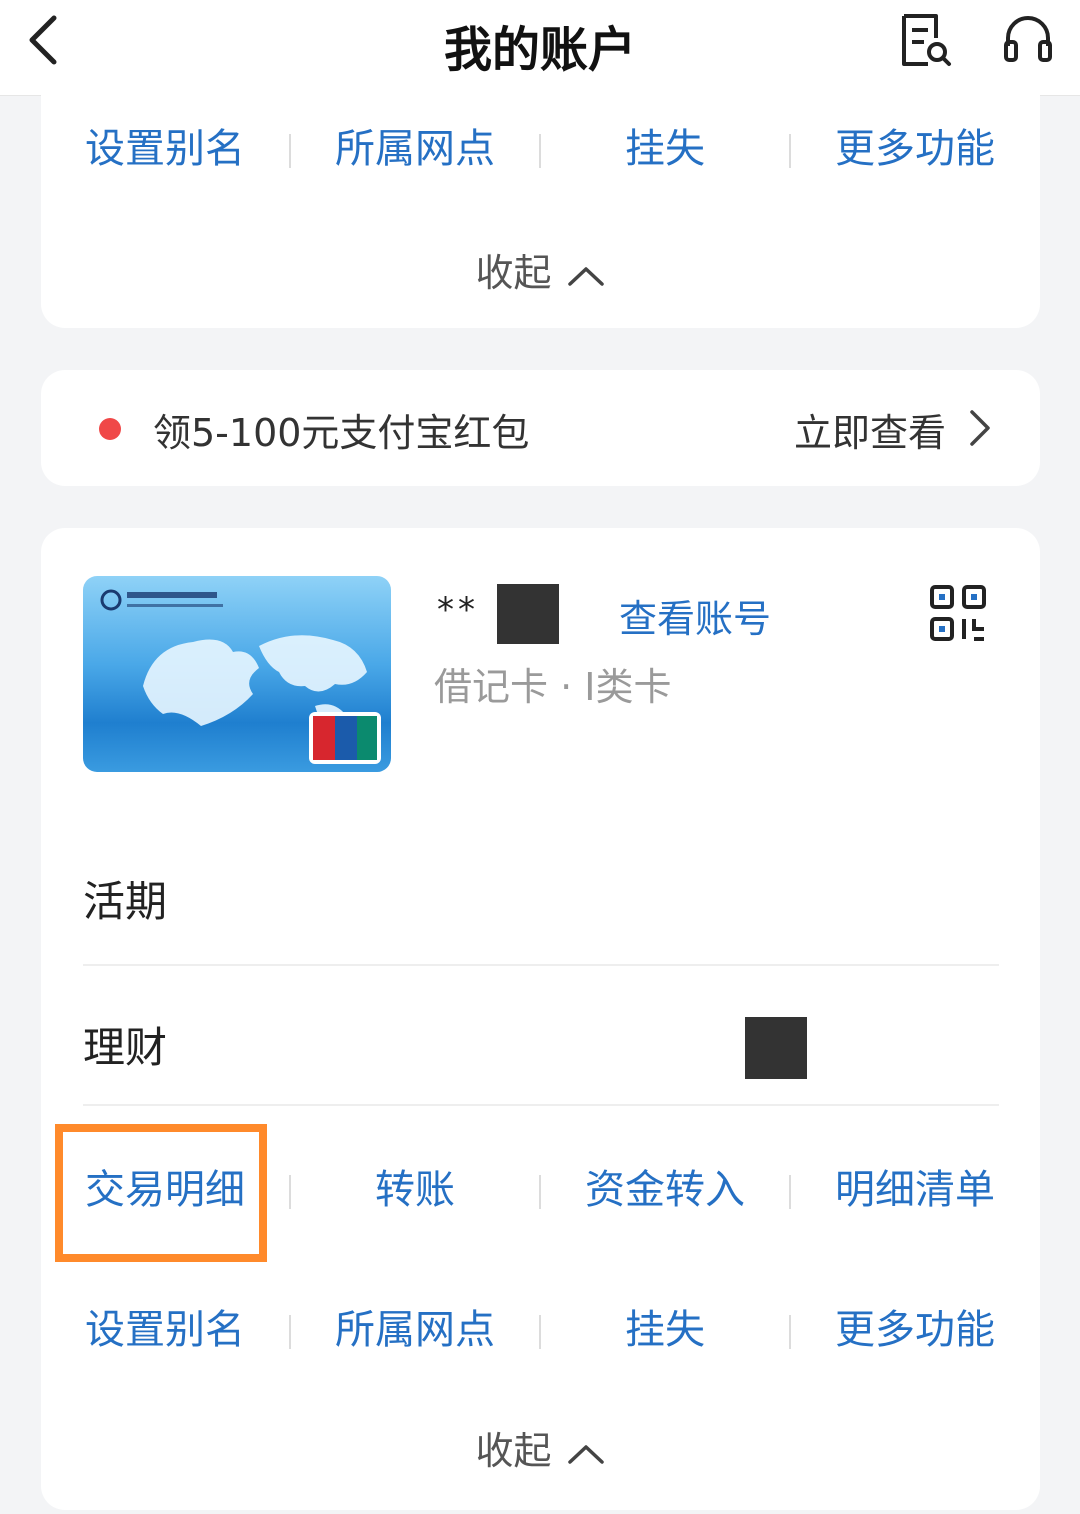  I want to click on promo-banner: 领5-100元支付宝红包 立即查看, so click(540, 428).